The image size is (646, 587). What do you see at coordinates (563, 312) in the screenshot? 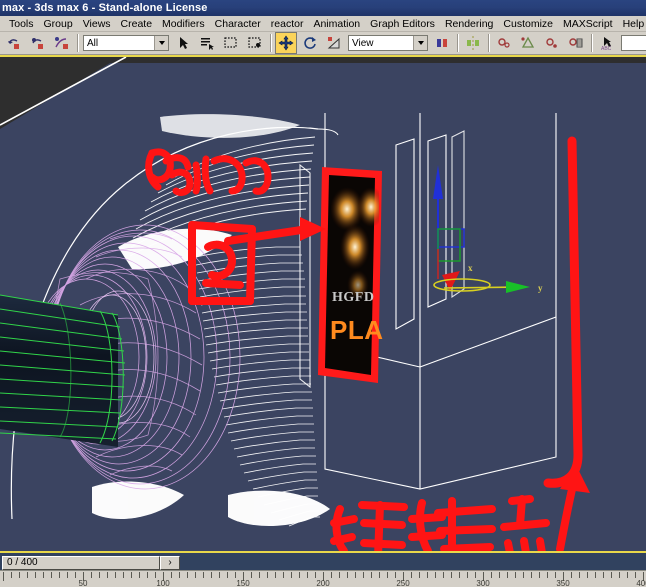
I see `annotation-right-bracket` at bounding box center [563, 312].